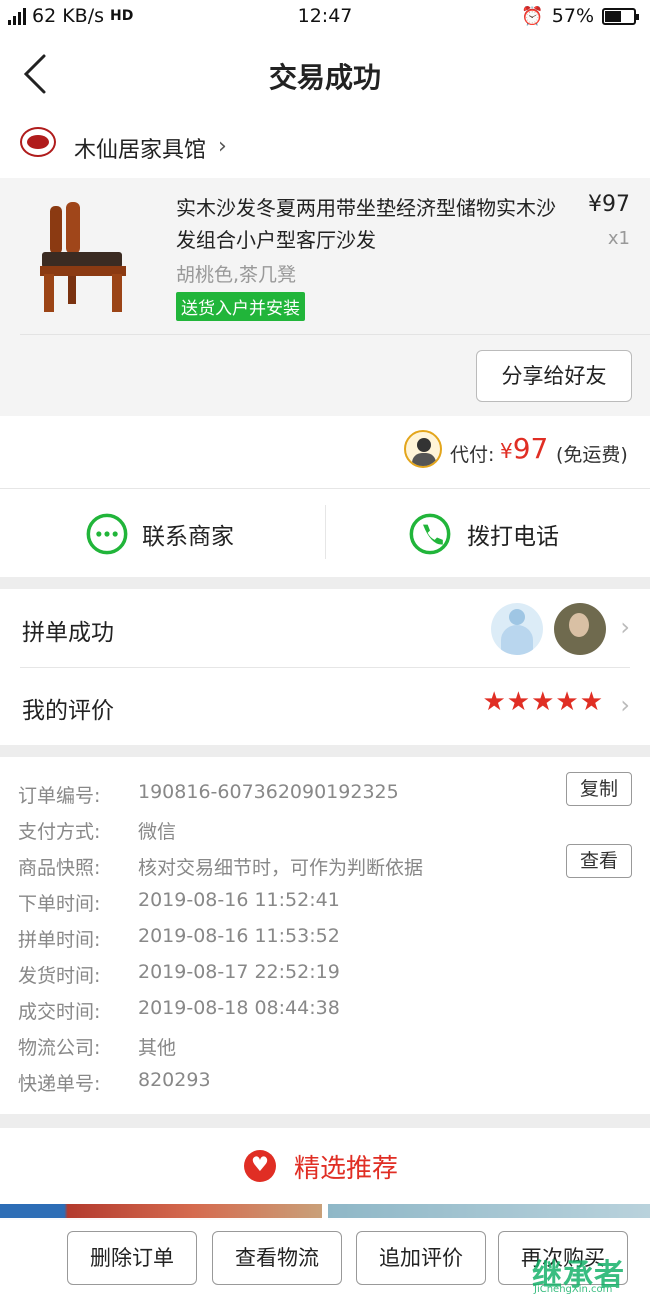 Image resolution: width=650 pixels, height=1300 pixels. Describe the element at coordinates (59, 1048) in the screenshot. I see `detail-key: 物流公司:` at that location.